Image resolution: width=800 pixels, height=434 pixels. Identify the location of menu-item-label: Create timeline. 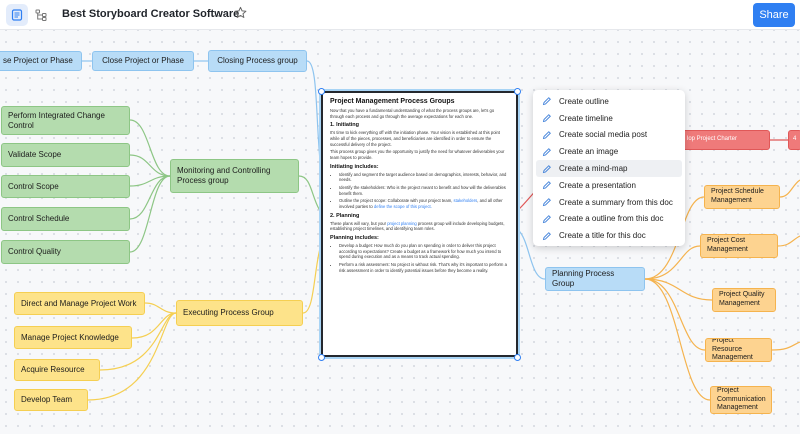
(586, 118).